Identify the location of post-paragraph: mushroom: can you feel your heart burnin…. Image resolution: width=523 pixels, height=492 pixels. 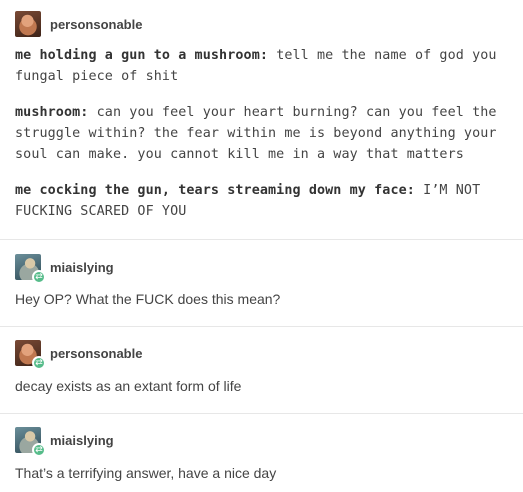
(261, 133).